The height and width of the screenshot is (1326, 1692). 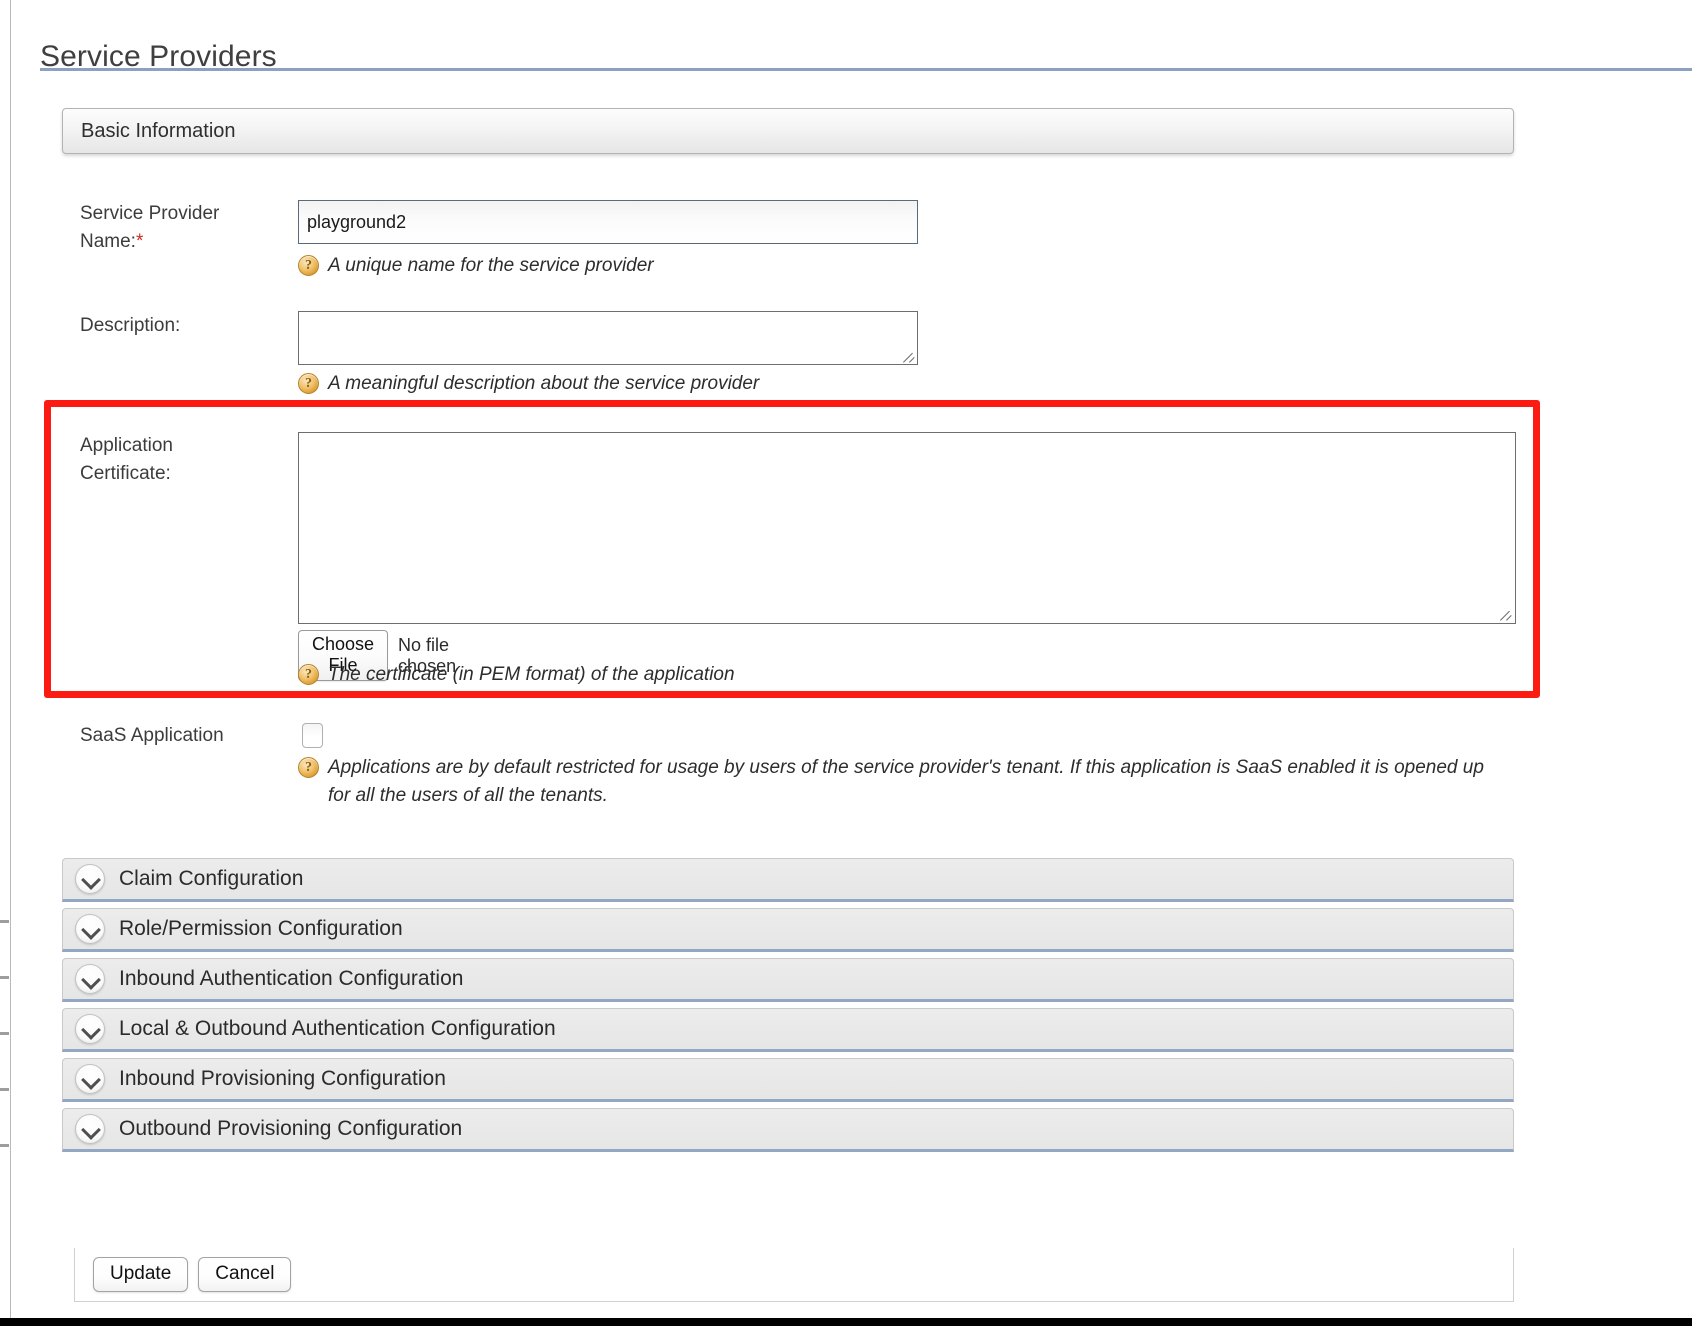 What do you see at coordinates (139, 241) in the screenshot?
I see `required-asterisk: *` at bounding box center [139, 241].